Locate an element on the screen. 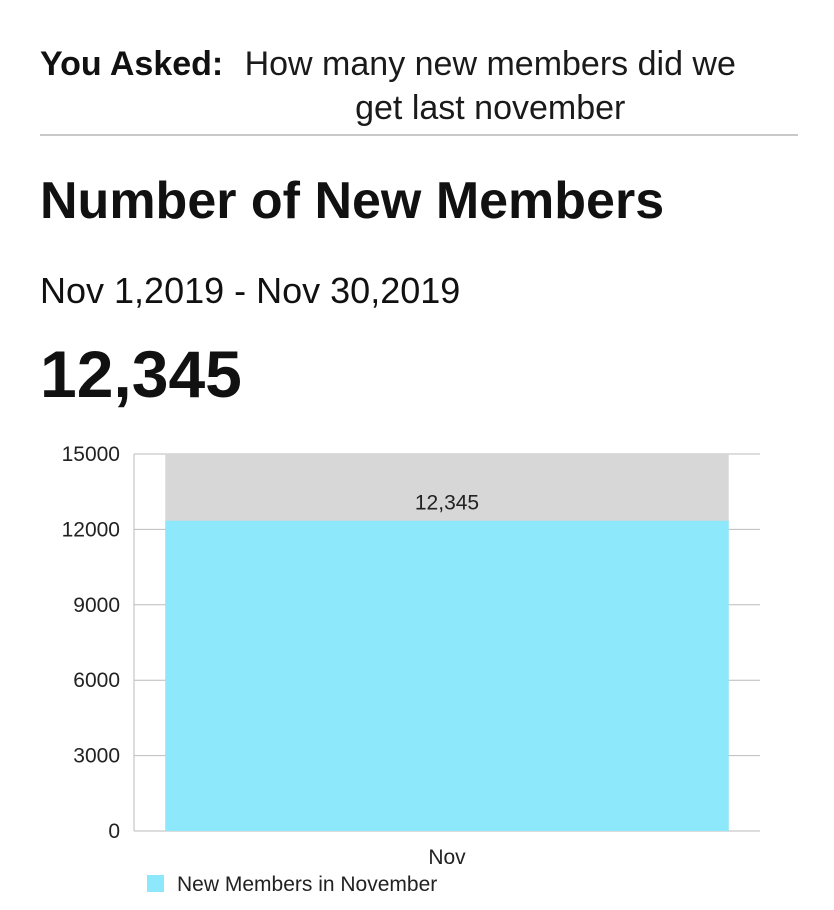 The height and width of the screenshot is (910, 834). total-value: 12,345 is located at coordinates (141, 374).